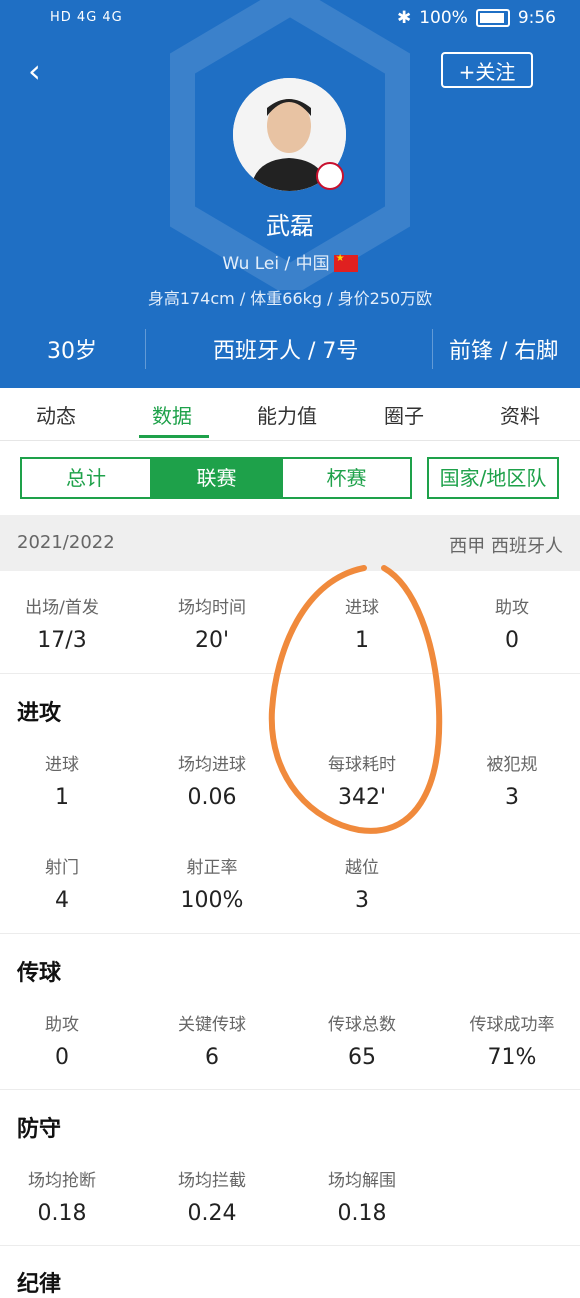 This screenshot has width=580, height=1298. I want to click on tab-feed: 动态, so click(56, 414).